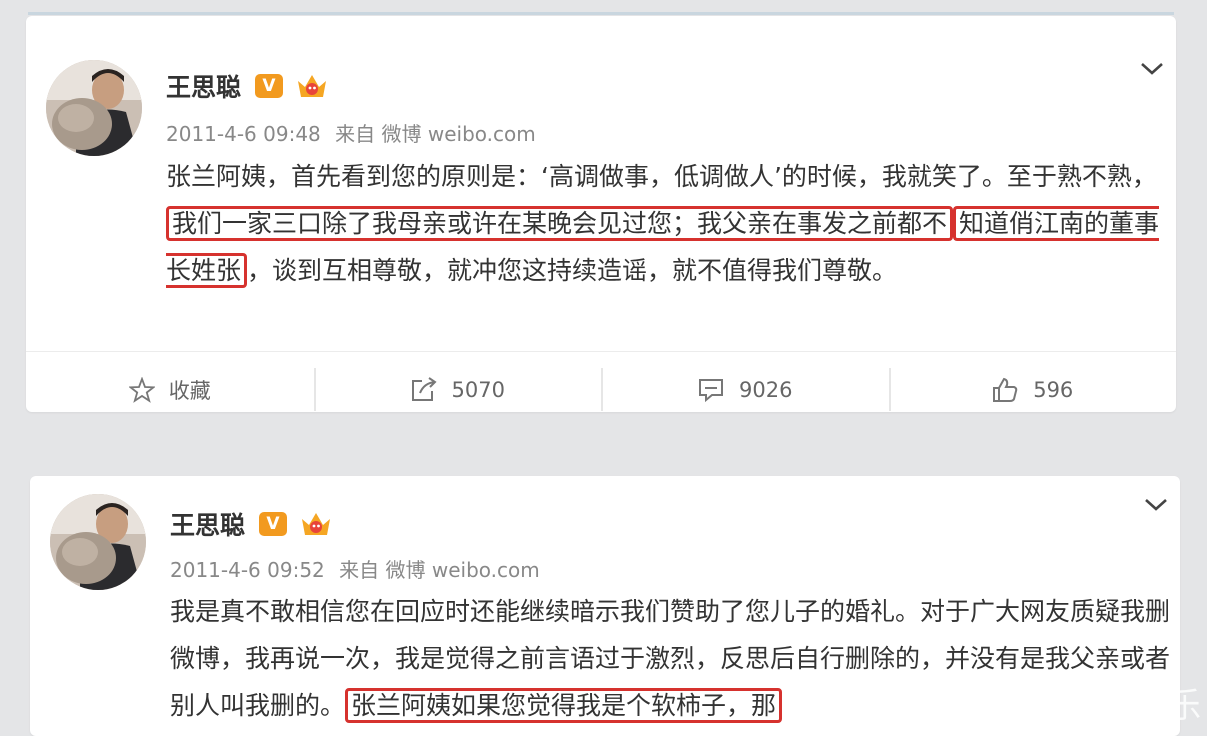 The height and width of the screenshot is (736, 1207). What do you see at coordinates (1053, 389) in the screenshot?
I see `like-count: 596` at bounding box center [1053, 389].